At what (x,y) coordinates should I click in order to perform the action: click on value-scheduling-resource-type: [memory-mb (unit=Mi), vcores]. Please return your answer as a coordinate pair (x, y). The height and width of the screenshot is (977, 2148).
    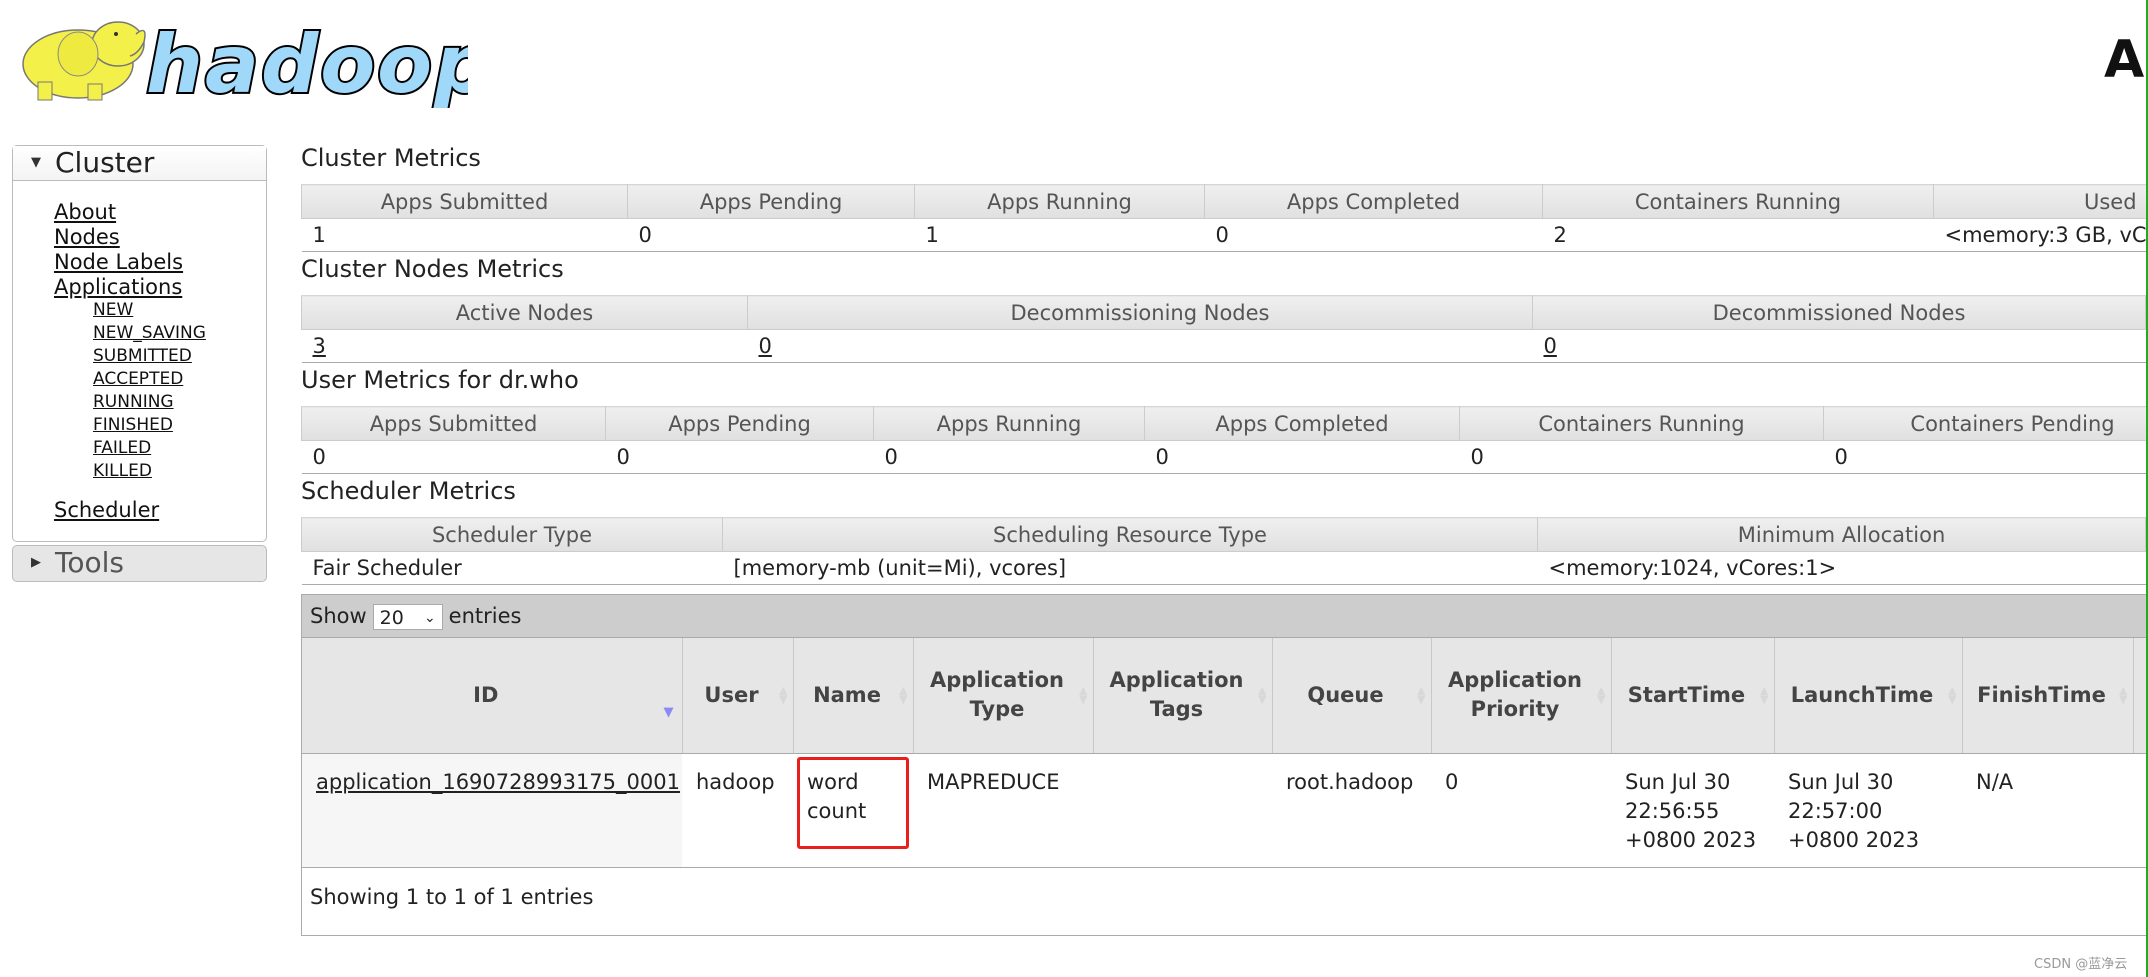
    Looking at the image, I should click on (1130, 568).